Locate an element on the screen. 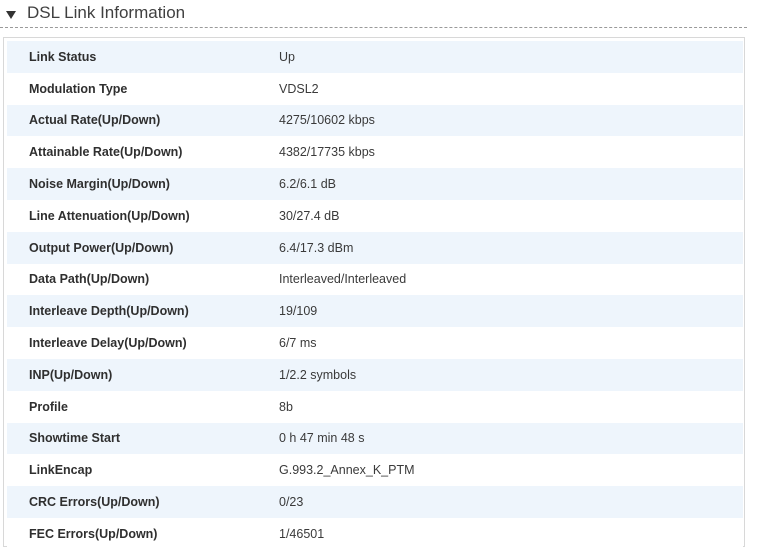 Image resolution: width=757 pixels, height=558 pixels. row-value: G.993.2_Annex_K_PTM is located at coordinates (347, 470).